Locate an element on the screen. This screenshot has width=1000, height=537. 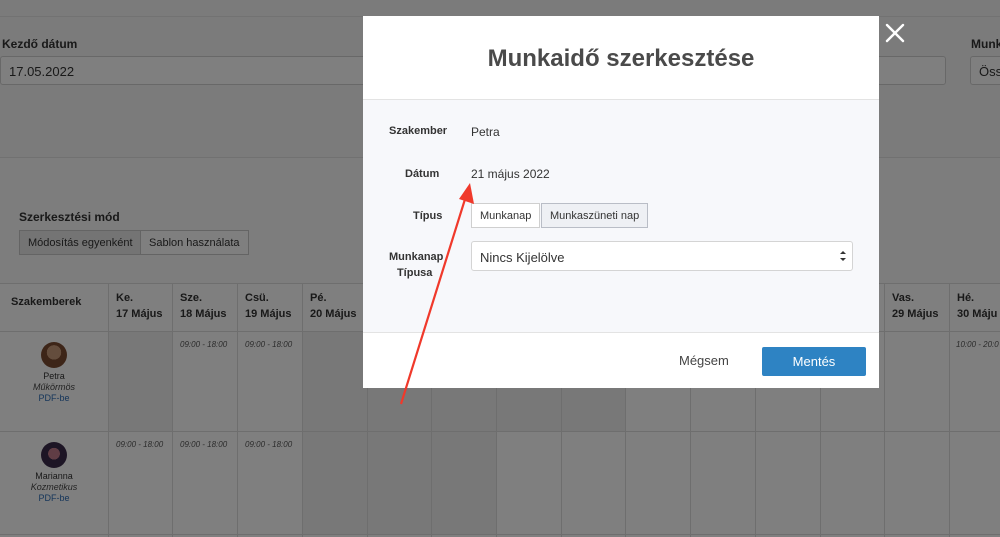
save-button: Mentés is located at coordinates (814, 361).